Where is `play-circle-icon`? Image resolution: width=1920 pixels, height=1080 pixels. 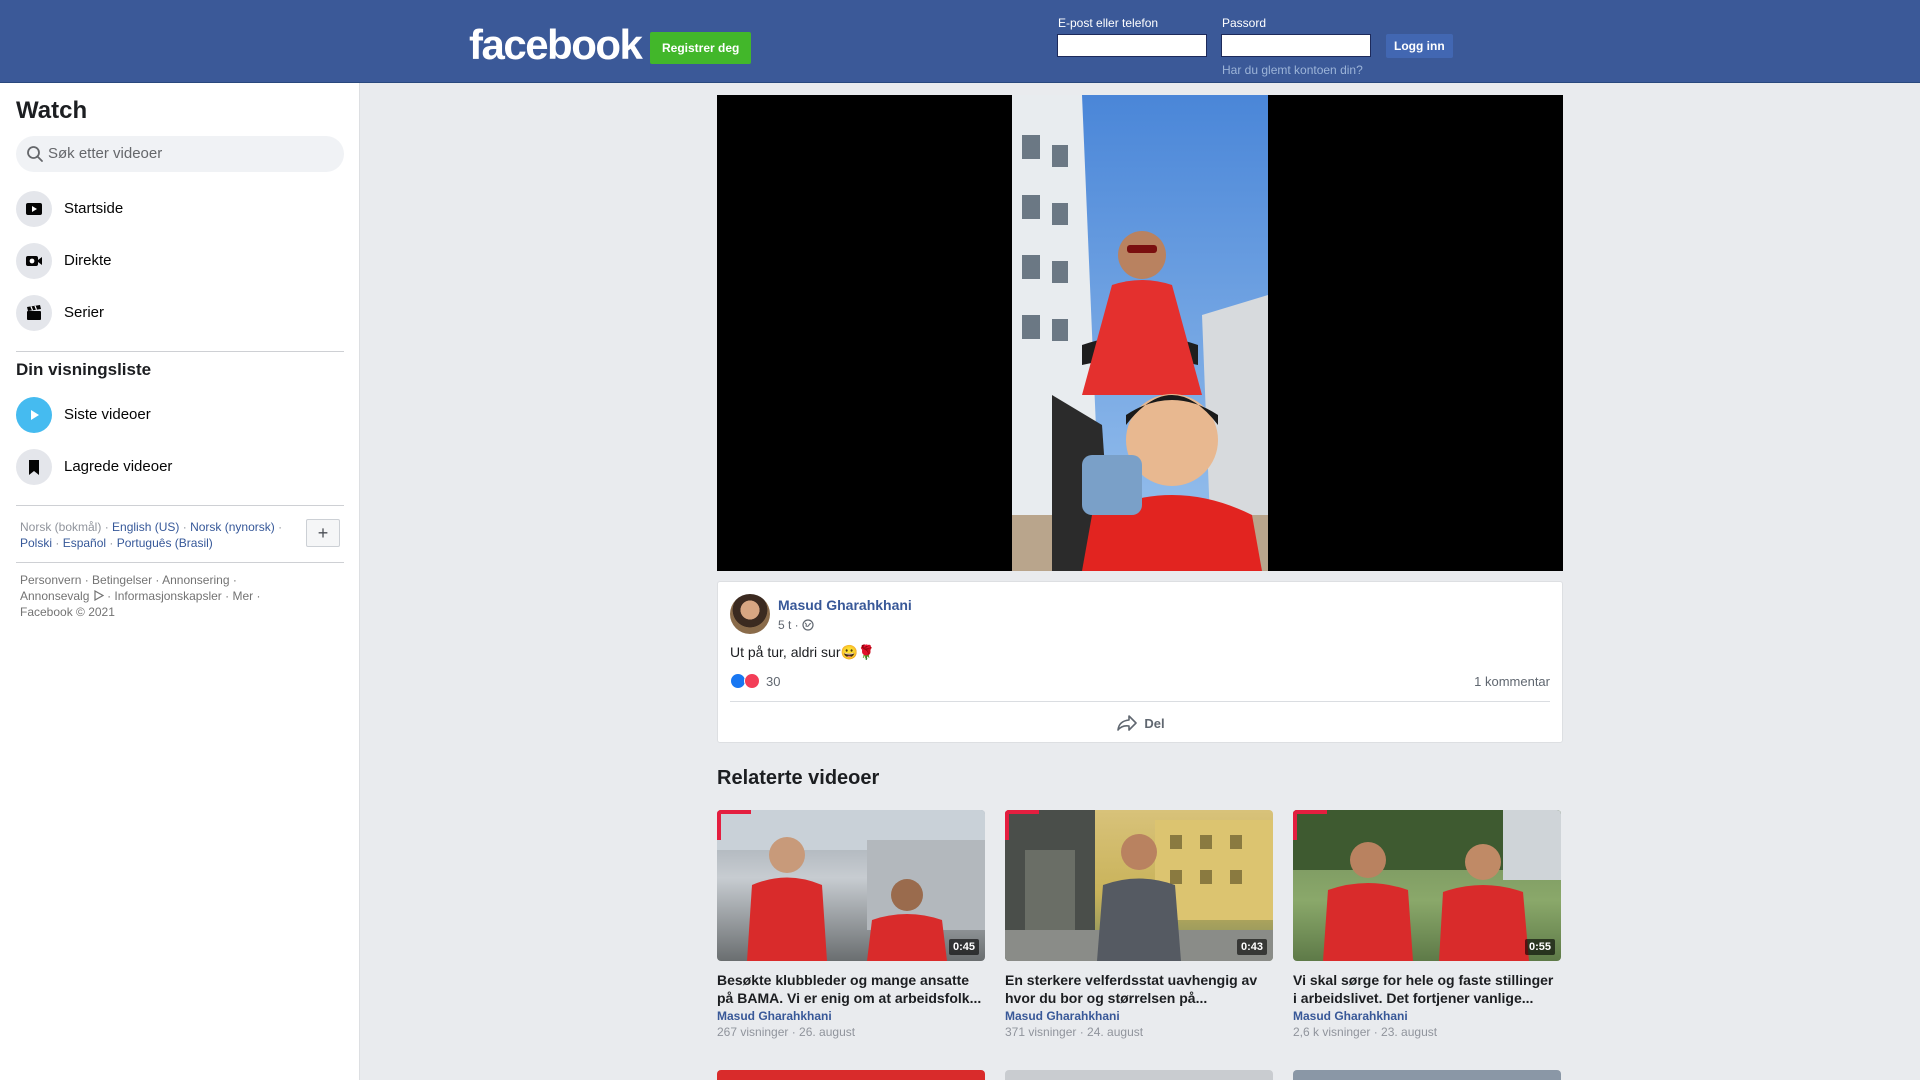 play-circle-icon is located at coordinates (34, 415).